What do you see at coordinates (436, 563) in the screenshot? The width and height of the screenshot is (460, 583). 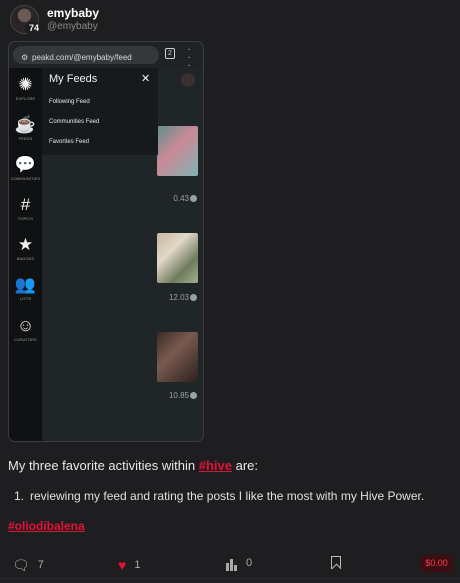 I see `payout-badge: $0.00` at bounding box center [436, 563].